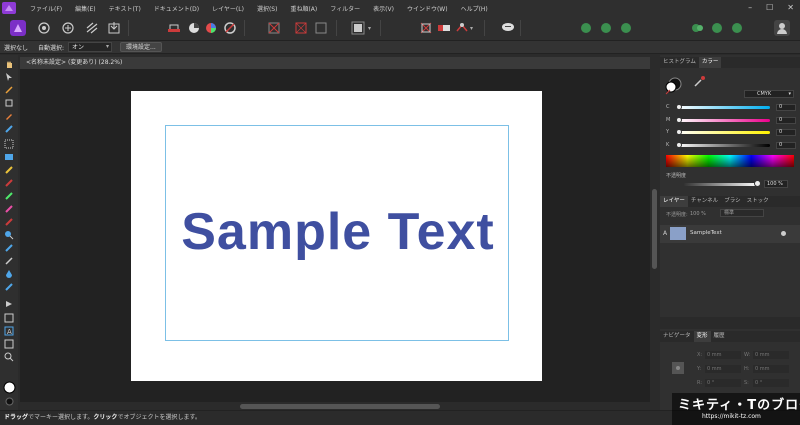 This screenshot has height=425, width=800. I want to click on pencil-tool-icon, so click(9, 129).